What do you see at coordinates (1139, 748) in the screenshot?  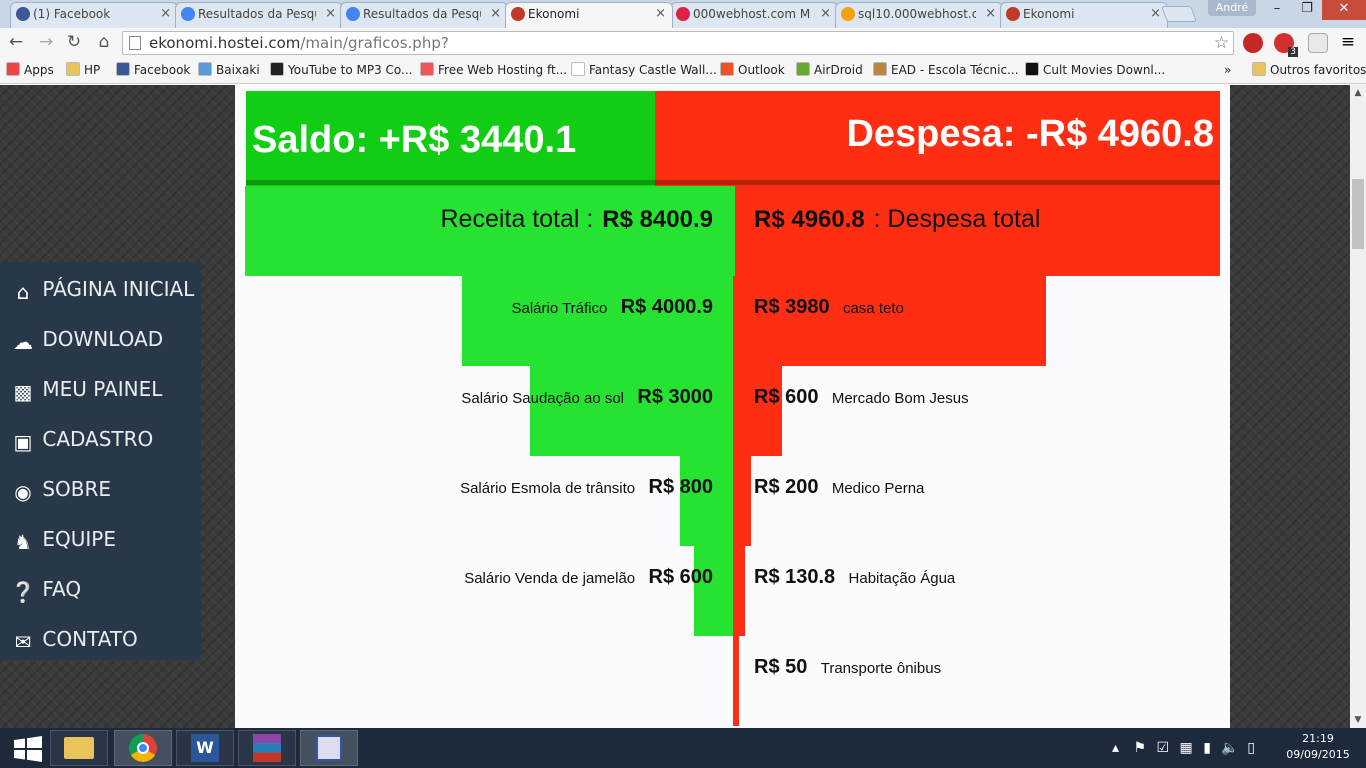 I see `flag-icon: ⚑` at bounding box center [1139, 748].